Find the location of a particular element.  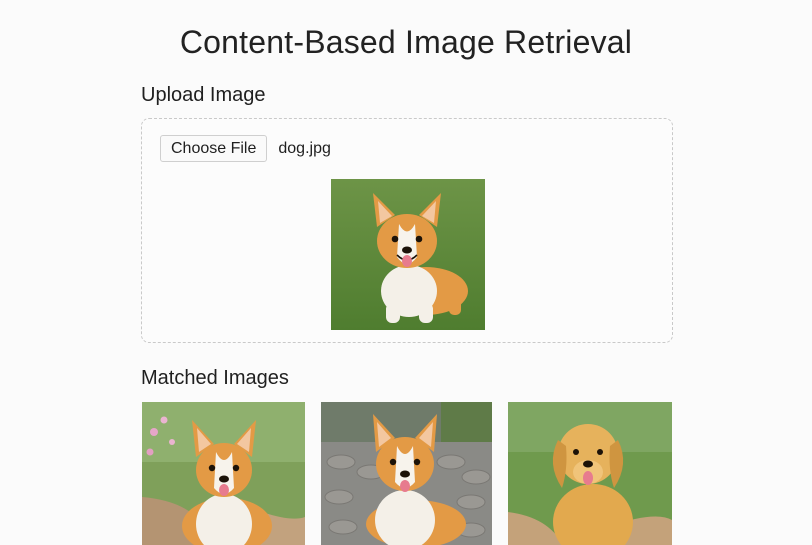

corgi-on-cobblestone-photo is located at coordinates (406, 473).